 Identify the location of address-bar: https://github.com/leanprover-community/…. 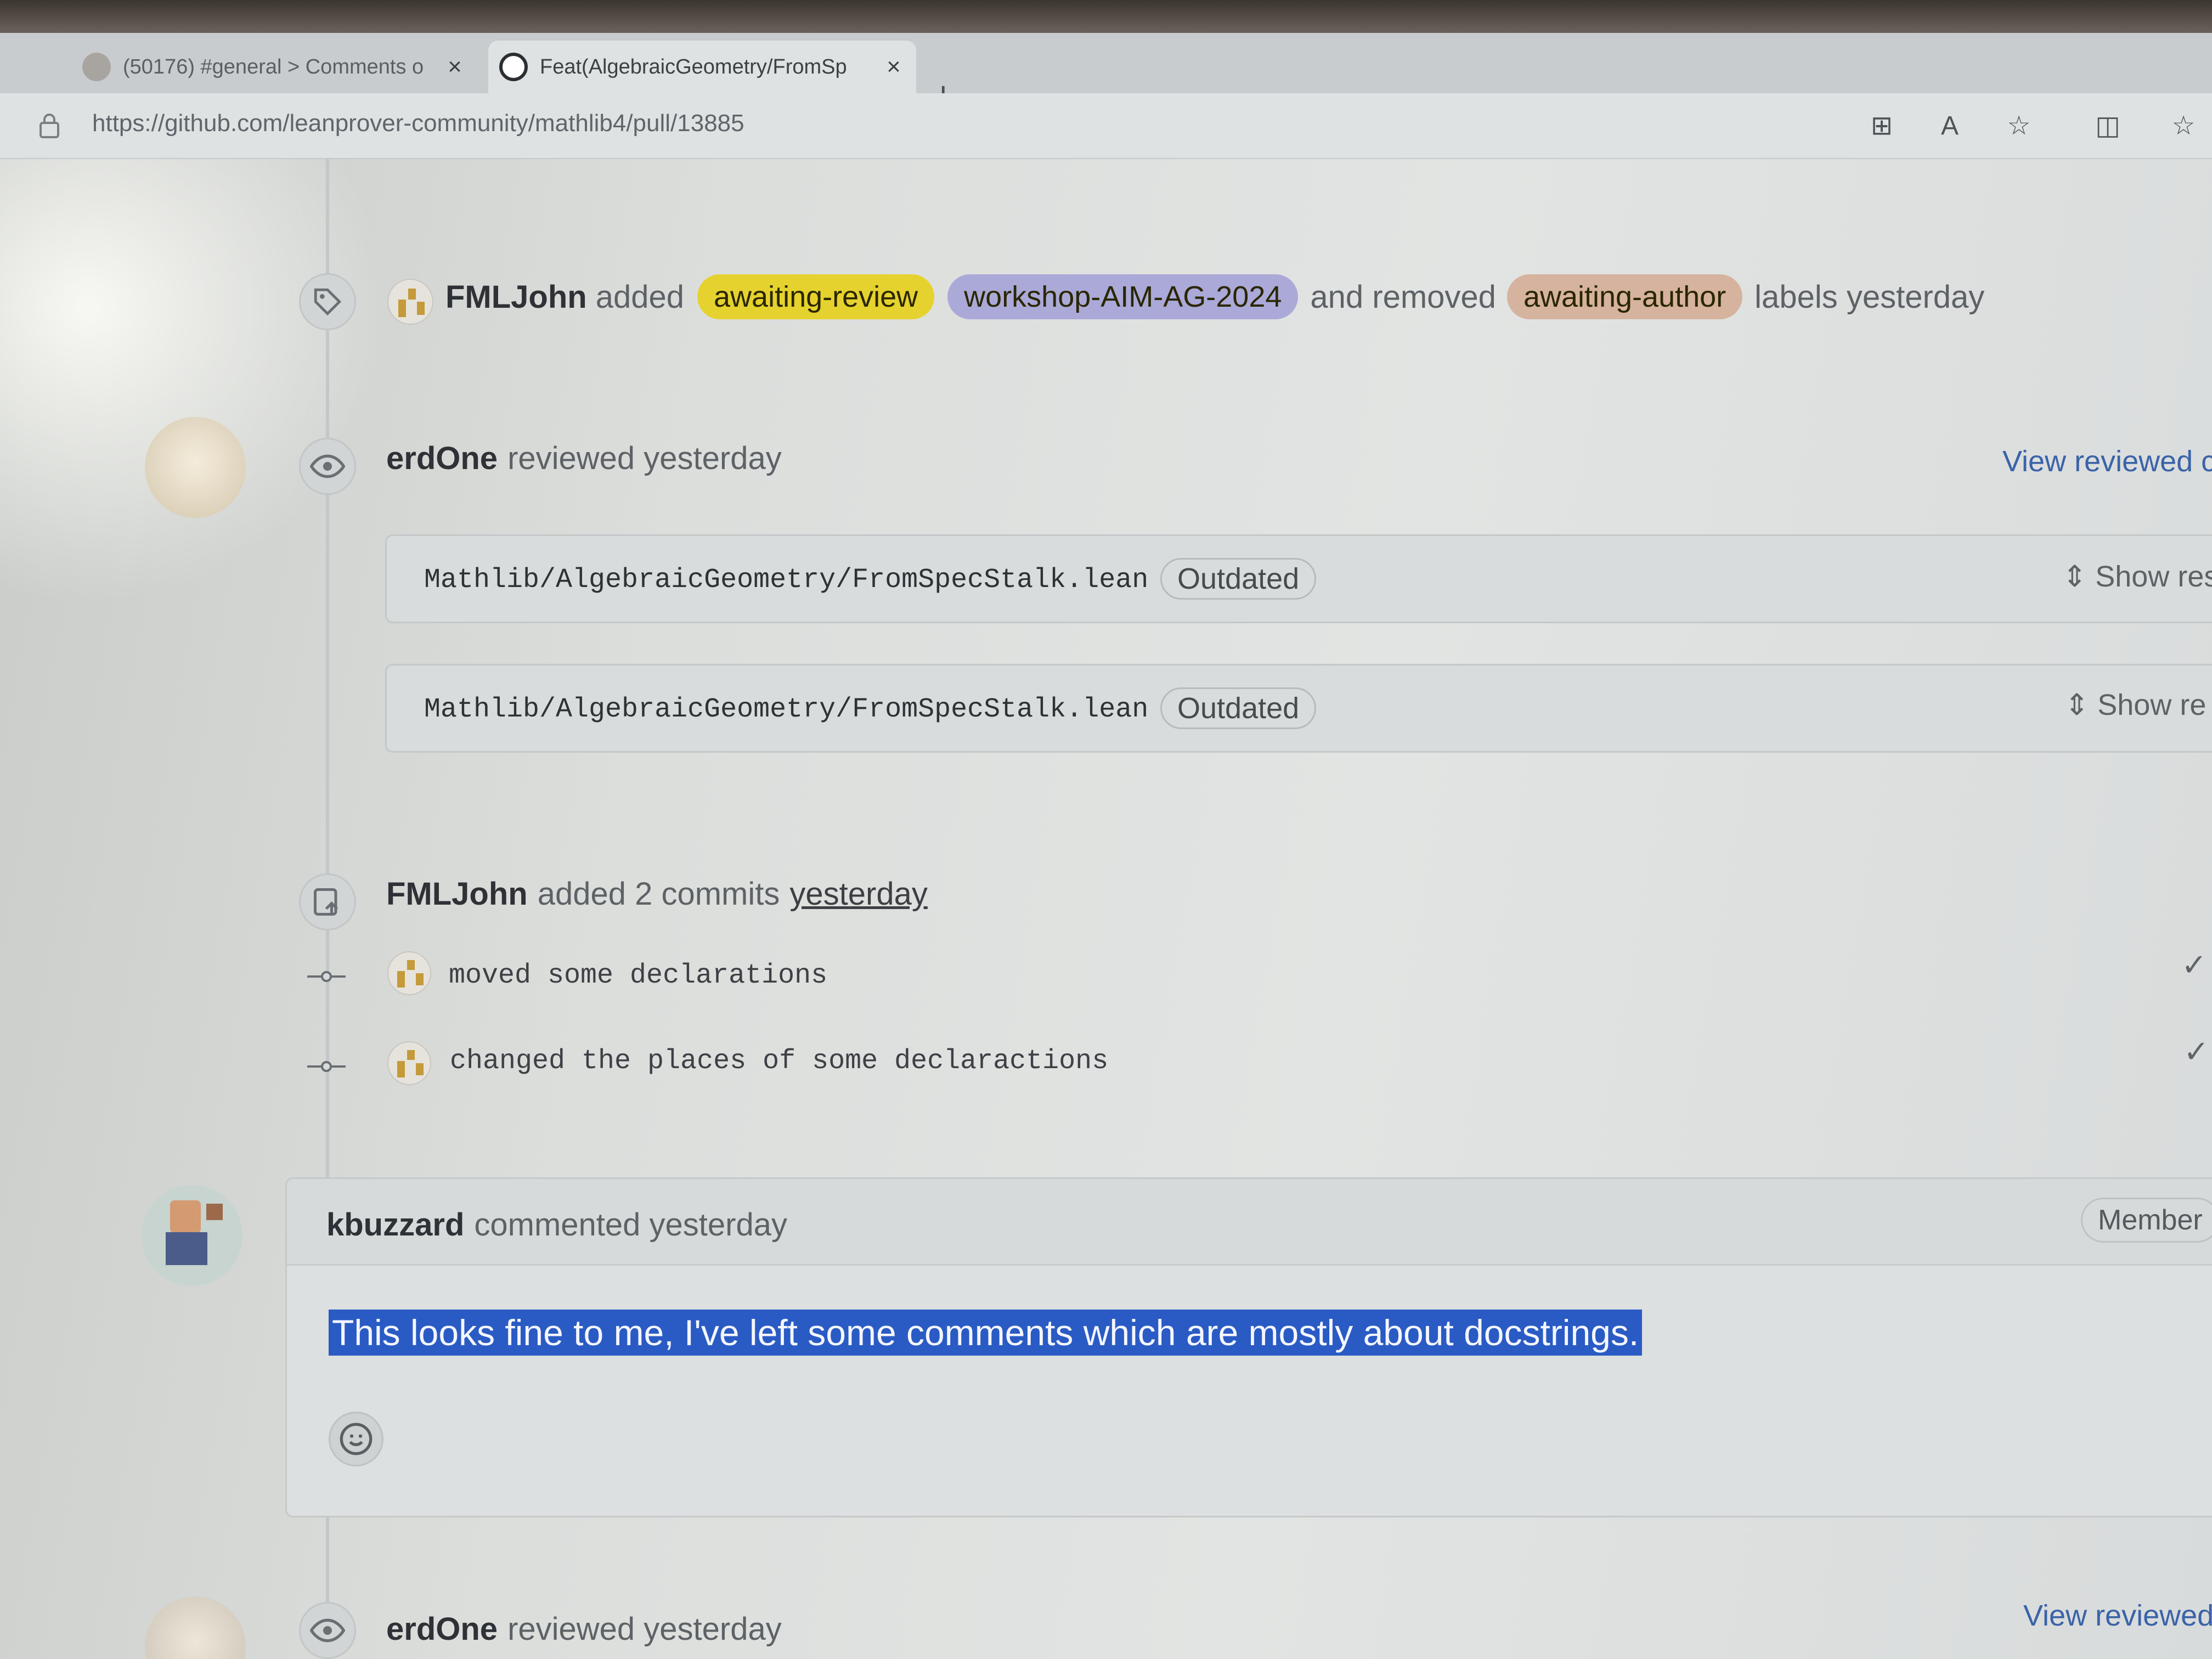
(1106, 126).